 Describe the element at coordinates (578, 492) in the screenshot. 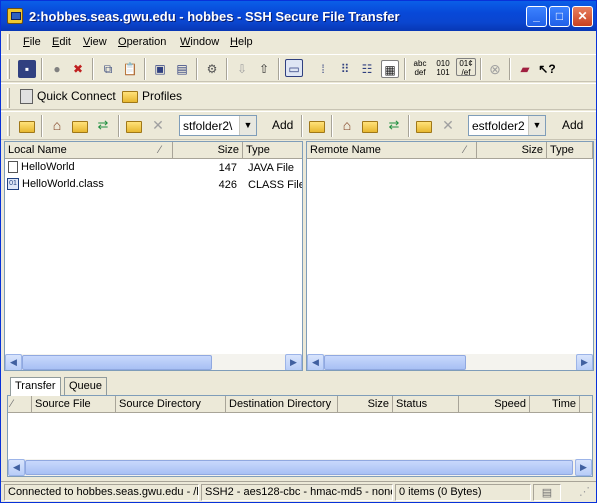

I see `resize-grip-icon: ⋰` at that location.